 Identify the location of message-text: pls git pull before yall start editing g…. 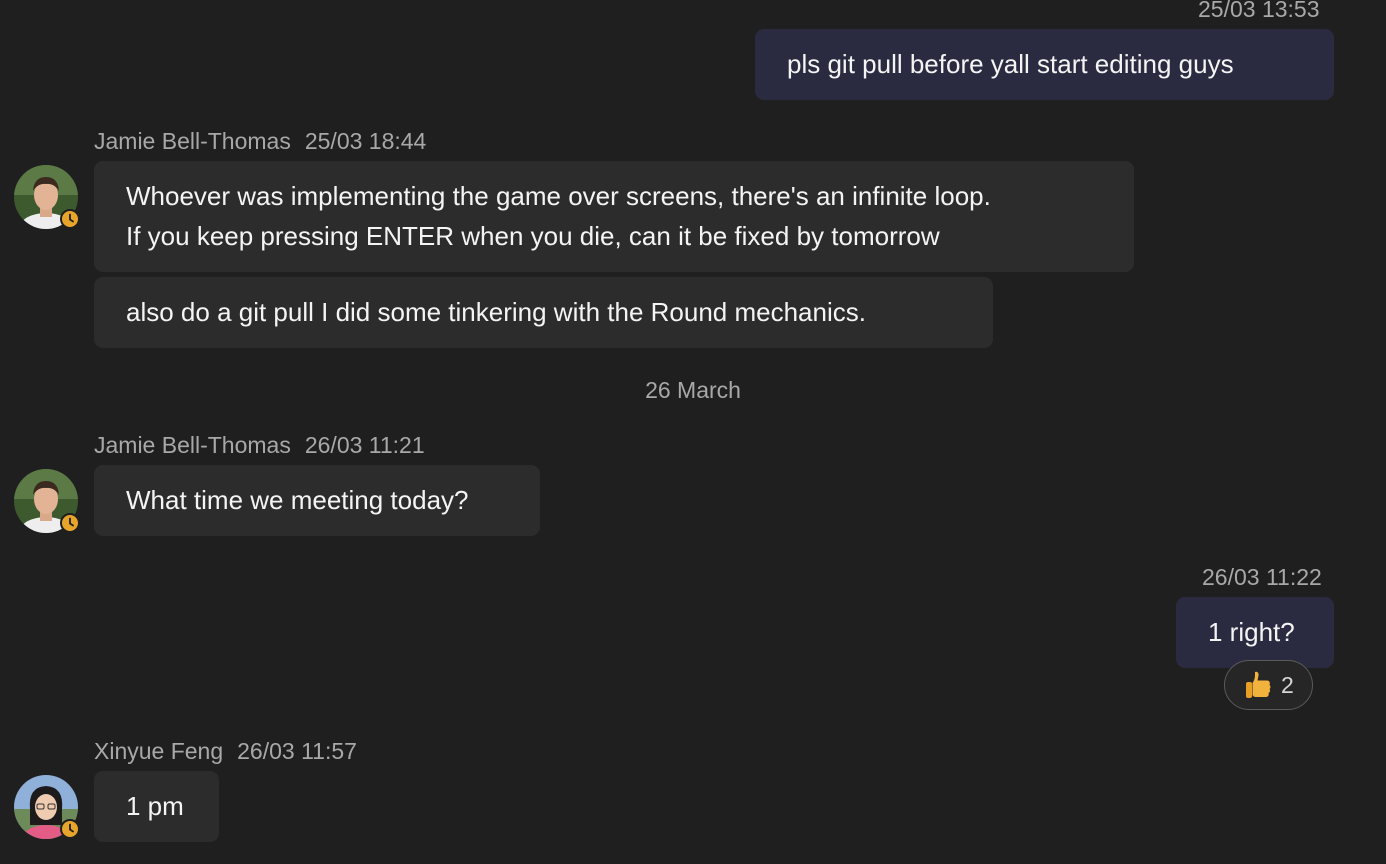
(1010, 64).